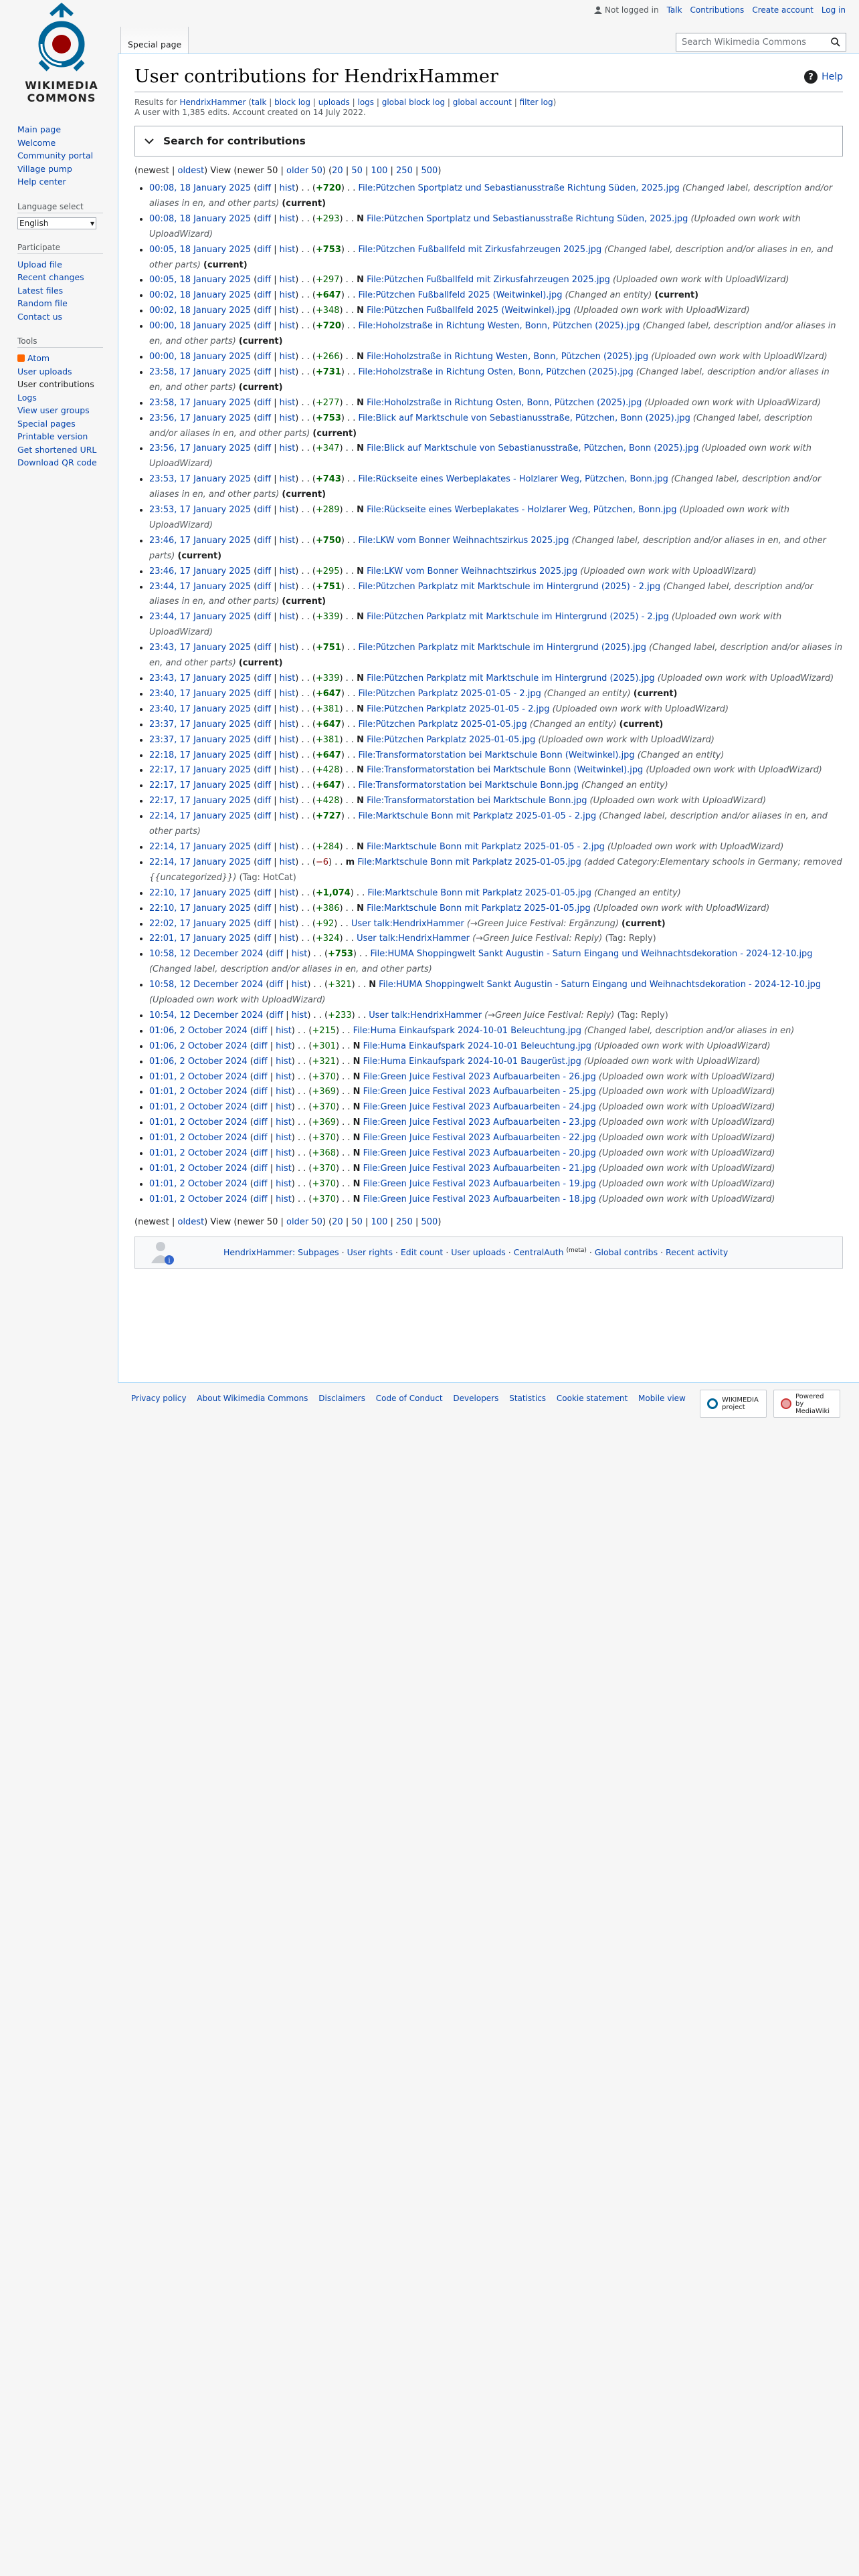  Describe the element at coordinates (370, 1252) in the screenshot. I see `user-tool-rights: User rights` at that location.